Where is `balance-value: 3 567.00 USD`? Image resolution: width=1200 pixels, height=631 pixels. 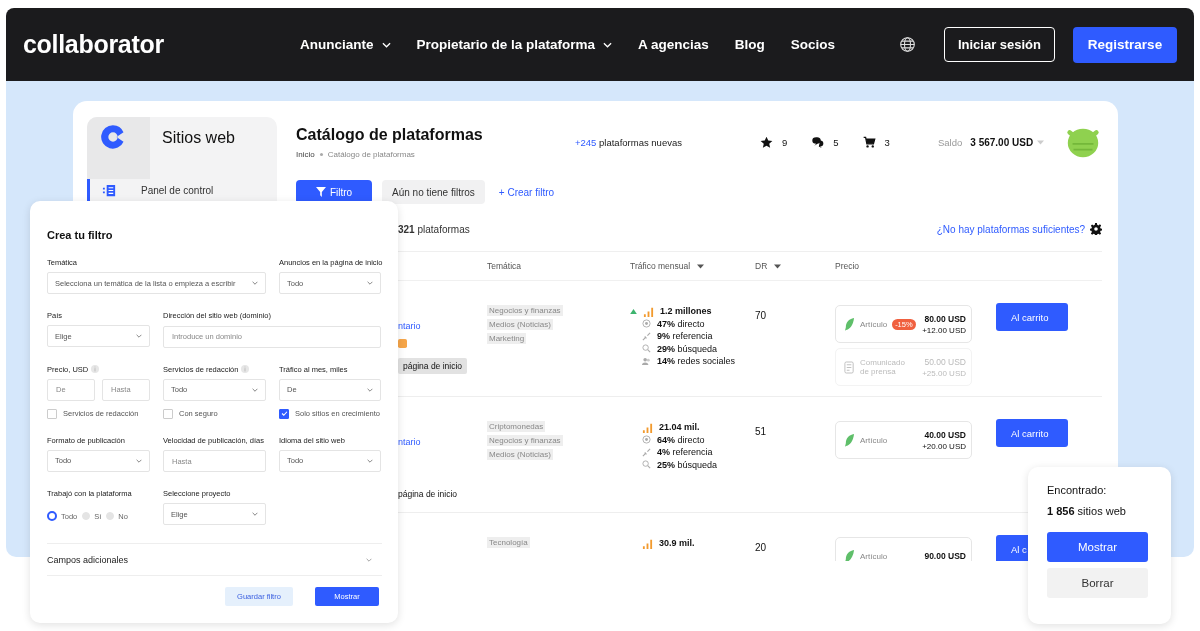 balance-value: 3 567.00 USD is located at coordinates (1002, 142).